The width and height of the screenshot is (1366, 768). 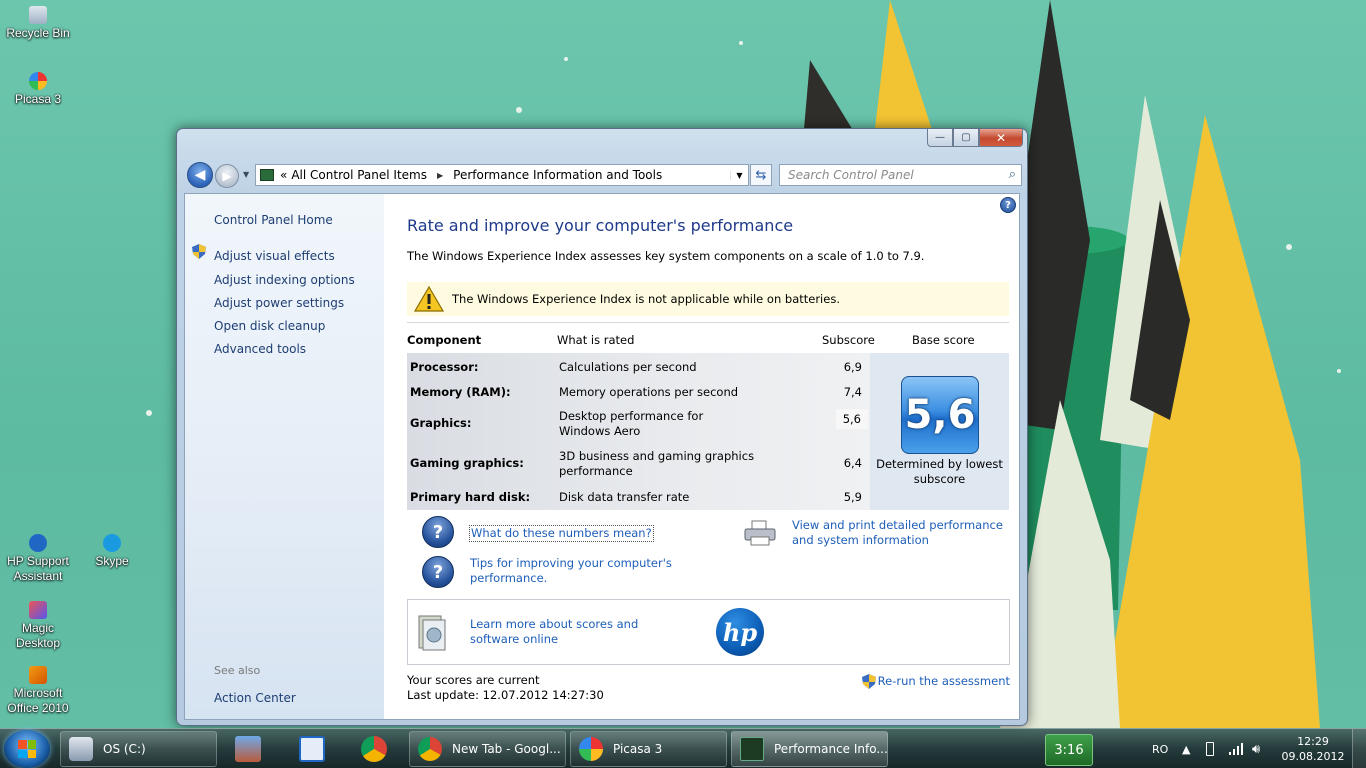 I want to click on performance-monitor-icon, so click(x=752, y=749).